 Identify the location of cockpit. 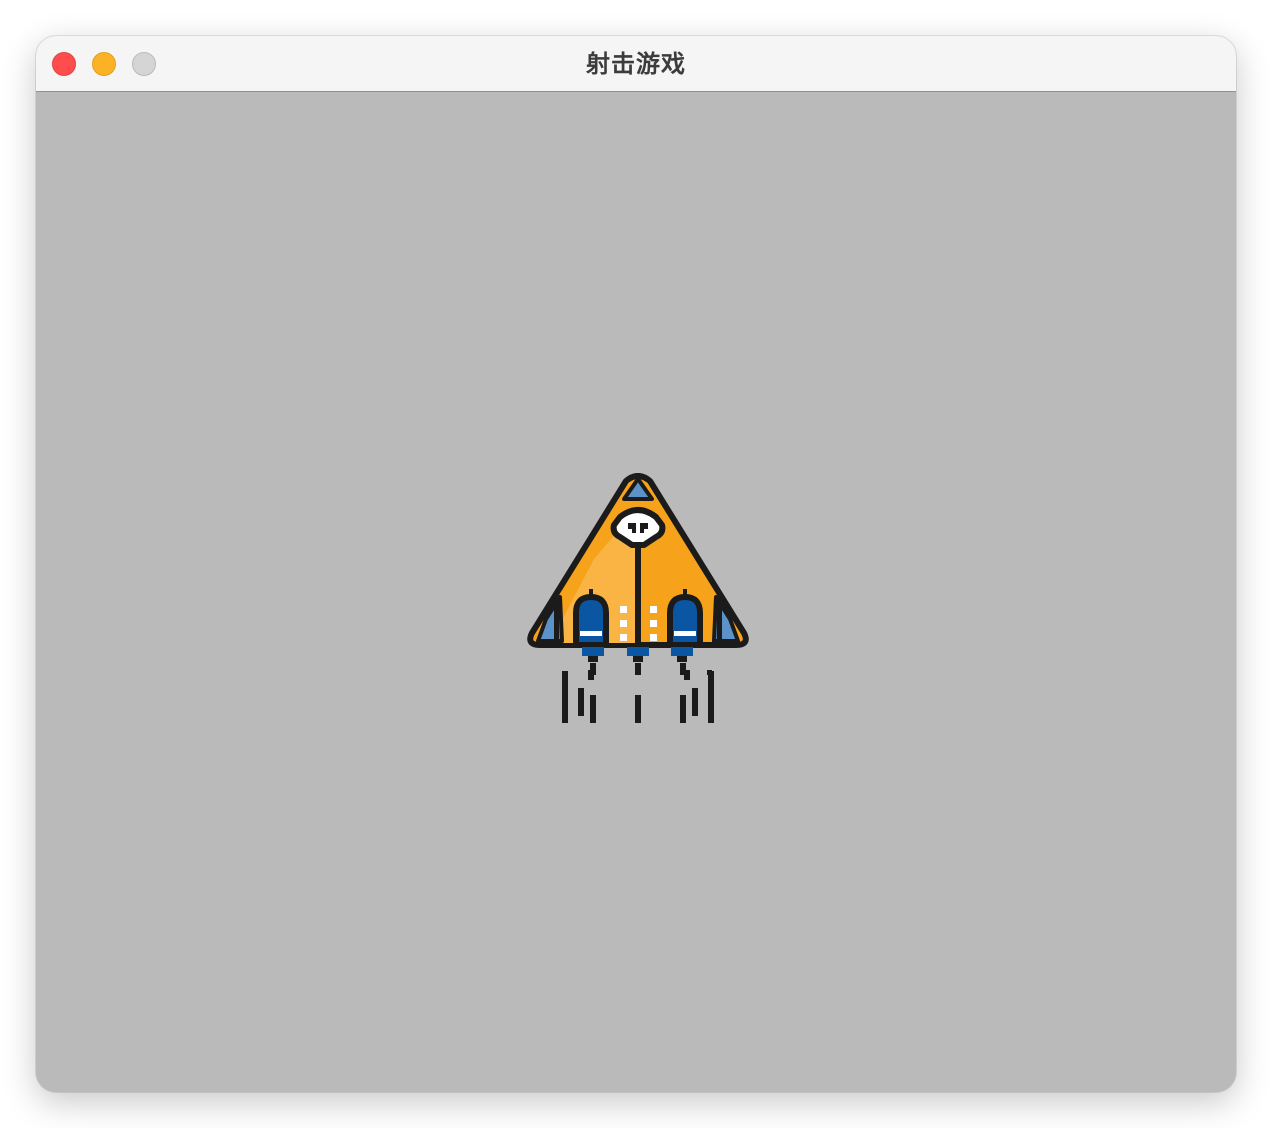
(638, 527).